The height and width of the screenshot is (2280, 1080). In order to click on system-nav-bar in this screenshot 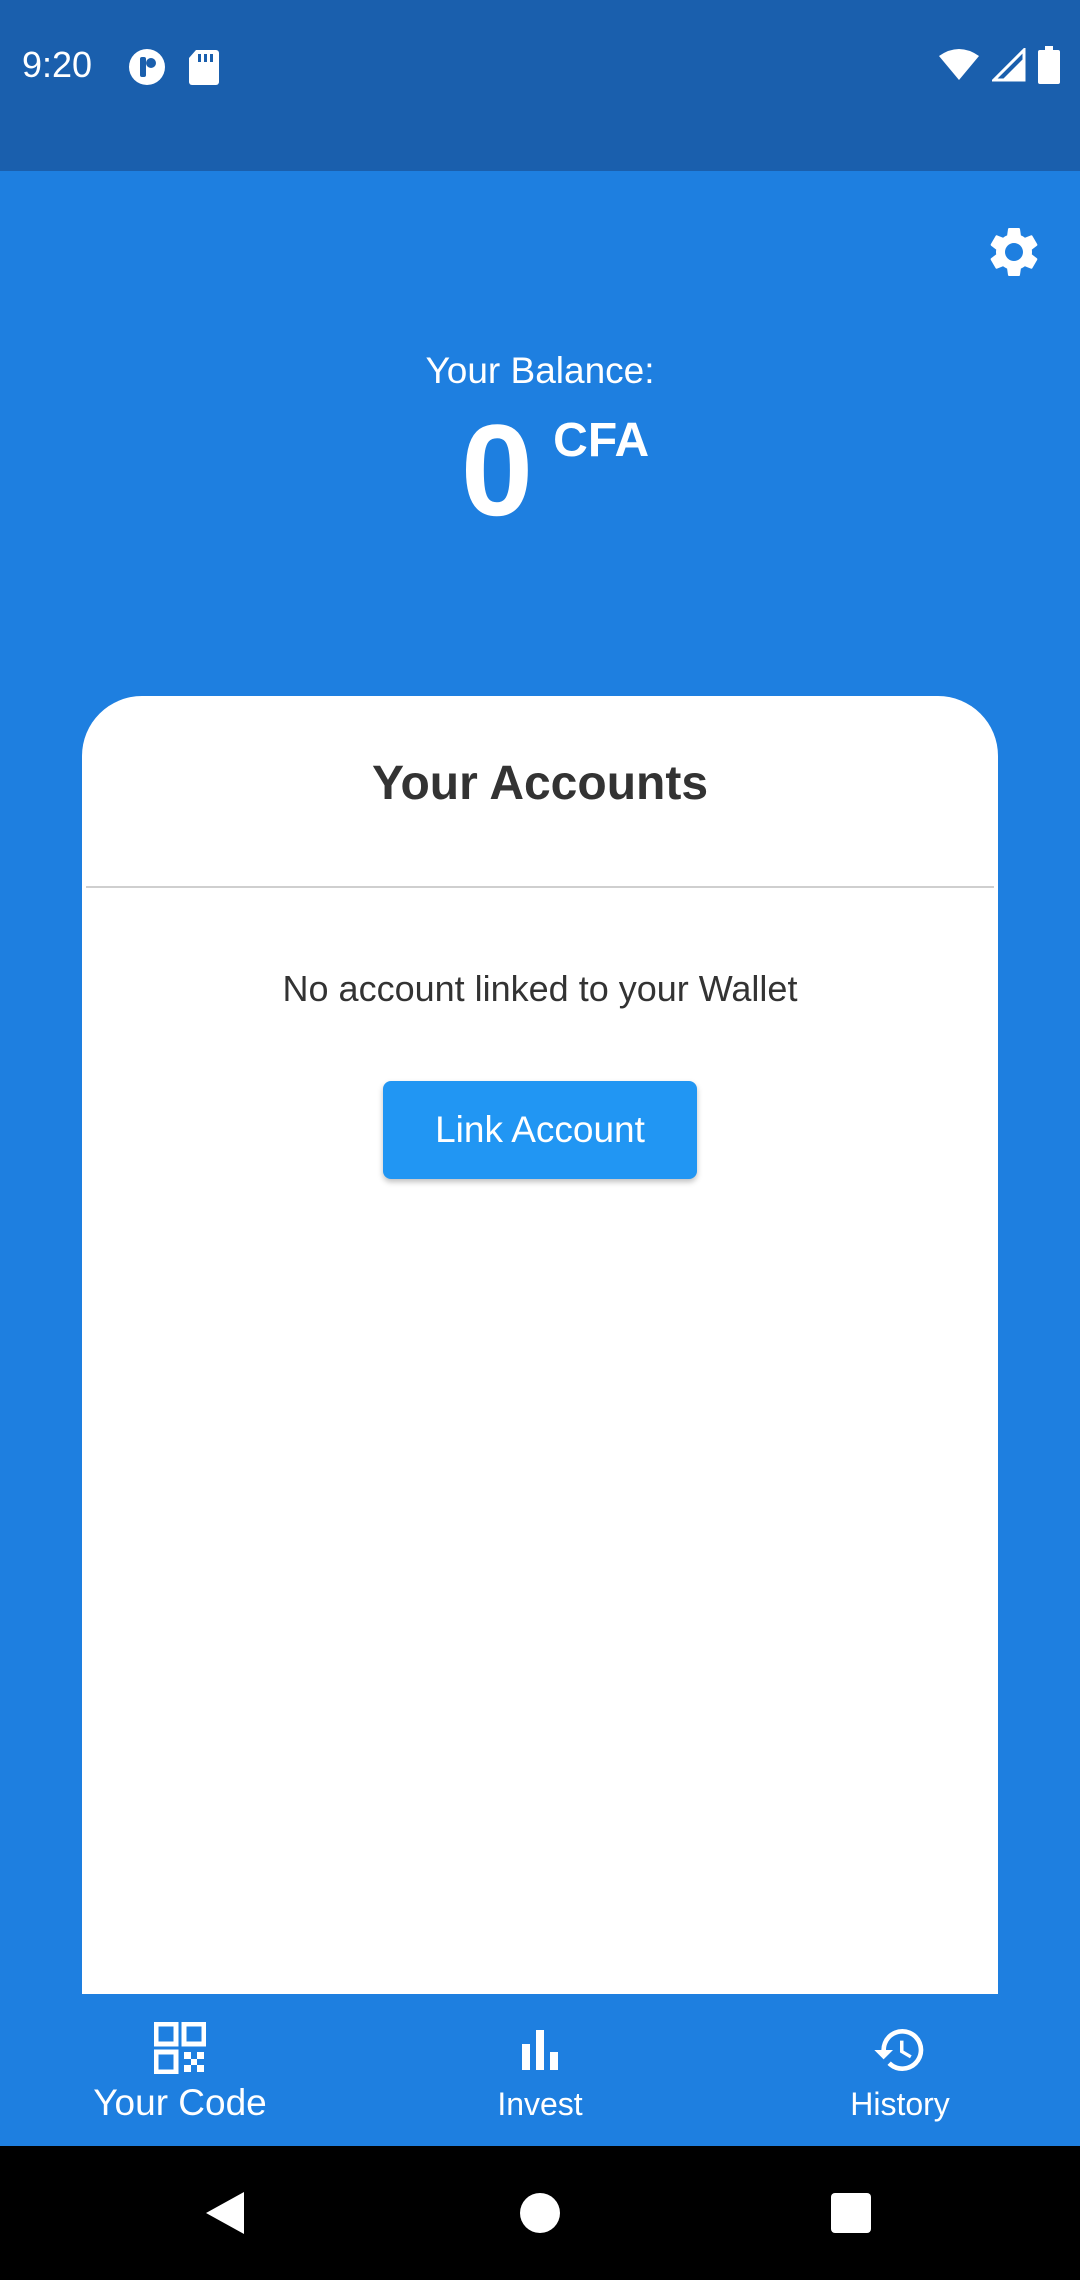, I will do `click(540, 2213)`.